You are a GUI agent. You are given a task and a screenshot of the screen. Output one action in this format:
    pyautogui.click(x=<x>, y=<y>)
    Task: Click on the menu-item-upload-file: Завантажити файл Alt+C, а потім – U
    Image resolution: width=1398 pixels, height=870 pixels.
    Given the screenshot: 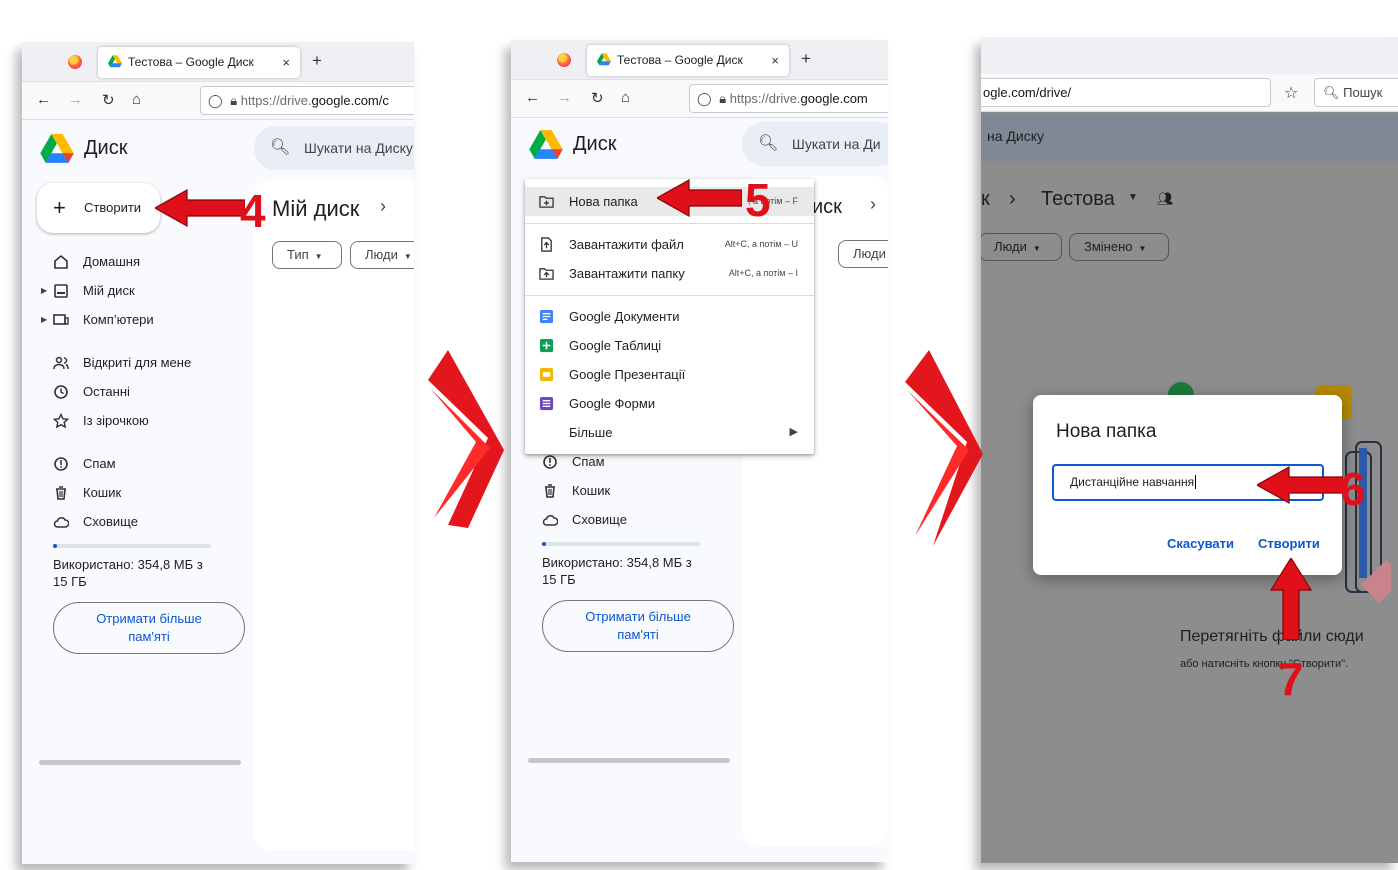 What is the action you would take?
    pyautogui.click(x=669, y=244)
    